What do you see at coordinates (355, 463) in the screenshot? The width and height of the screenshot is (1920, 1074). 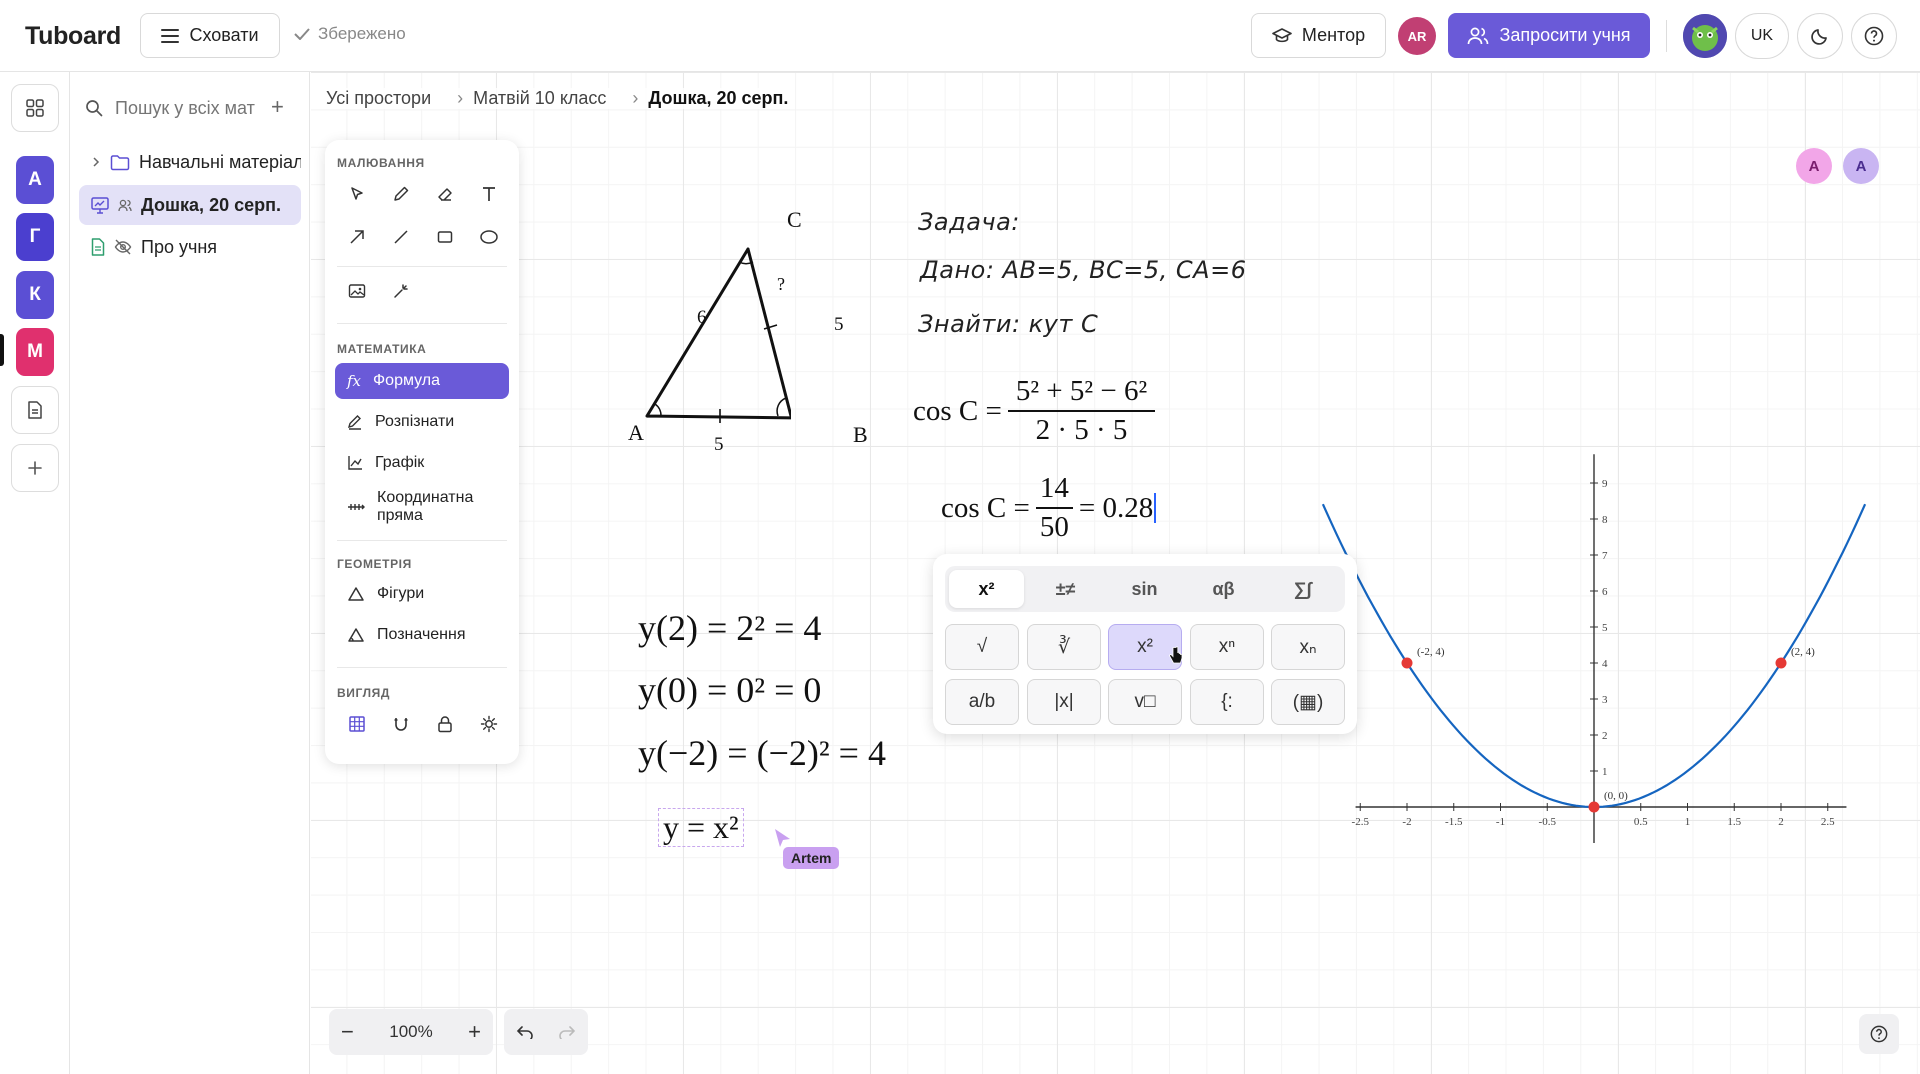 I see `chart-icon` at bounding box center [355, 463].